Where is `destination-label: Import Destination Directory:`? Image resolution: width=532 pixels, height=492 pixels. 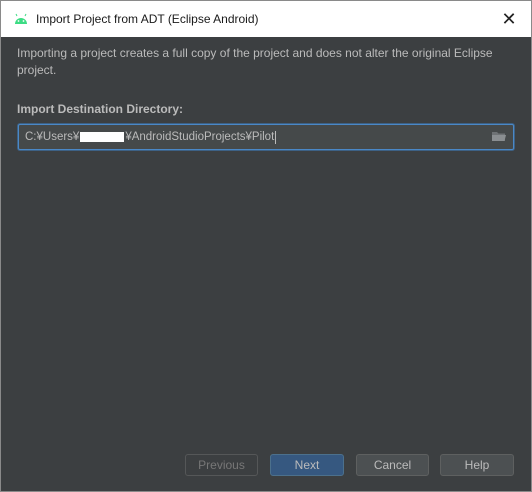
destination-label: Import Destination Directory: is located at coordinates (100, 109).